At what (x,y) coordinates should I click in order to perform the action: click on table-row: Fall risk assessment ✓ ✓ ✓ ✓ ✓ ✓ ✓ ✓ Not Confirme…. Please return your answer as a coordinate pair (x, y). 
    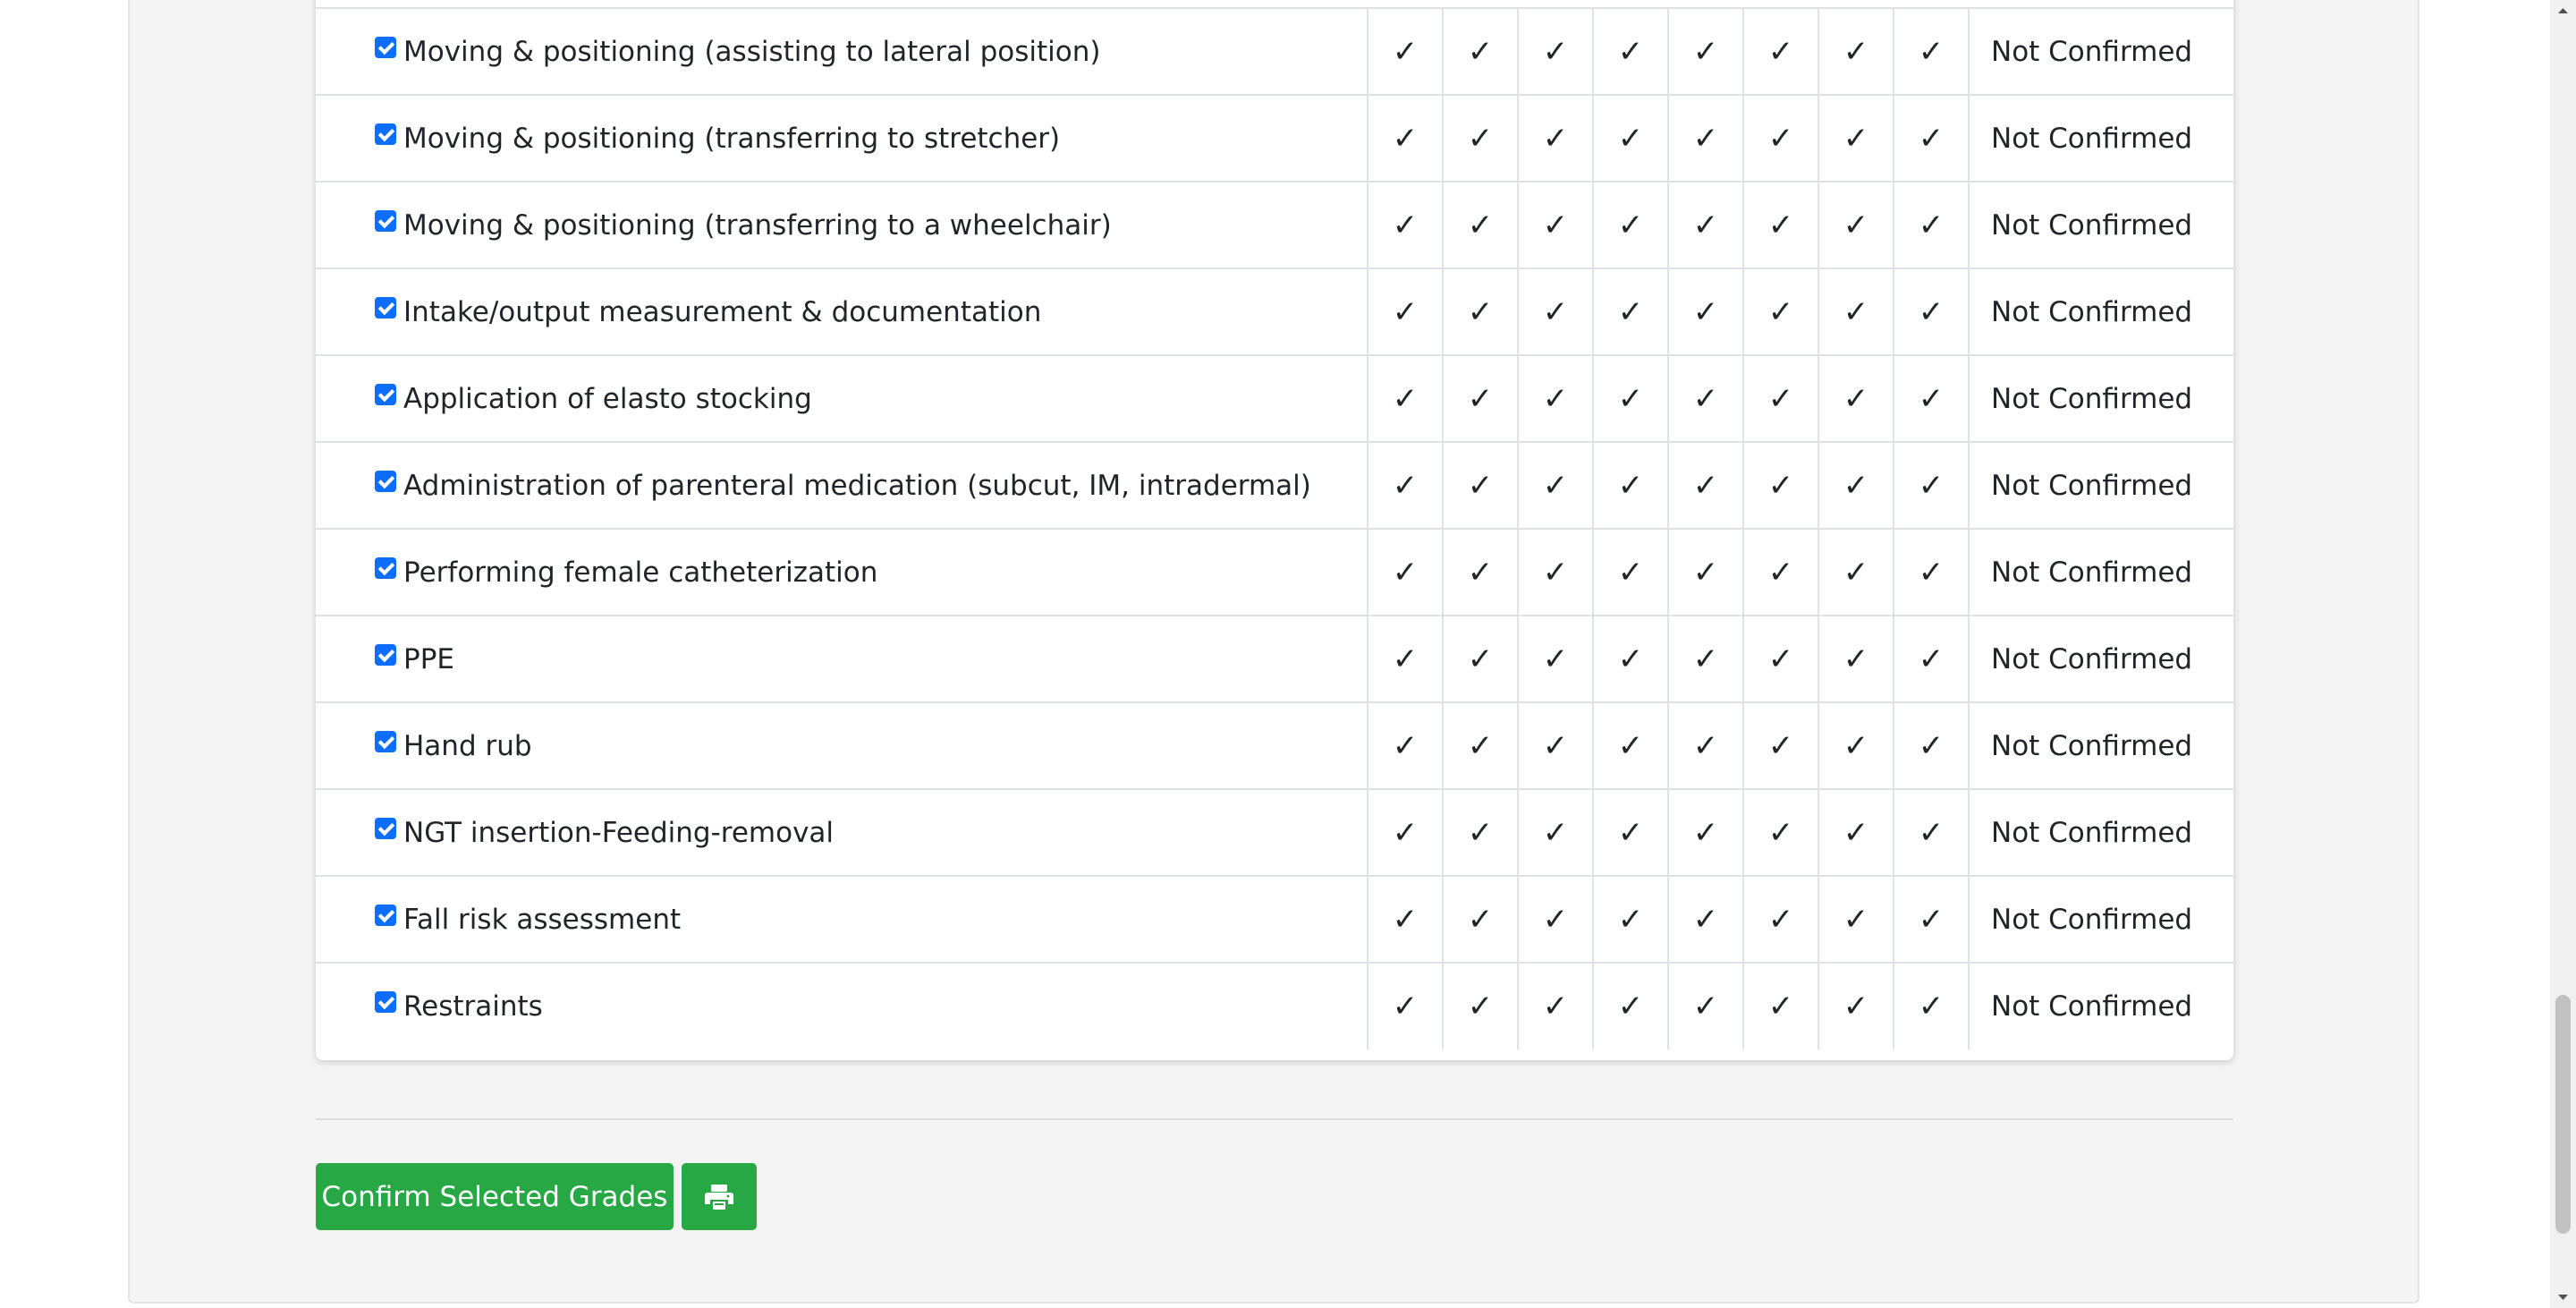
    Looking at the image, I should click on (1274, 920).